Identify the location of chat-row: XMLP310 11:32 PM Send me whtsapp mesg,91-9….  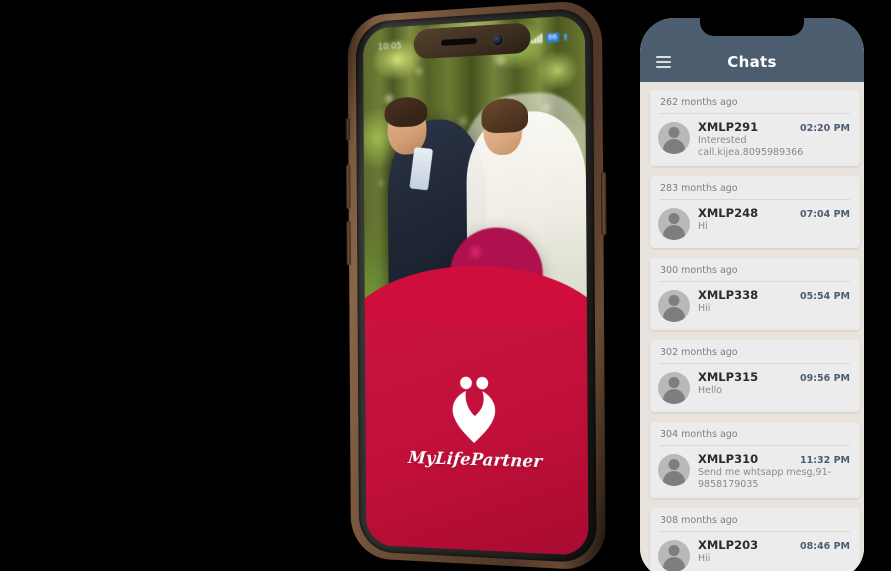
(755, 471).